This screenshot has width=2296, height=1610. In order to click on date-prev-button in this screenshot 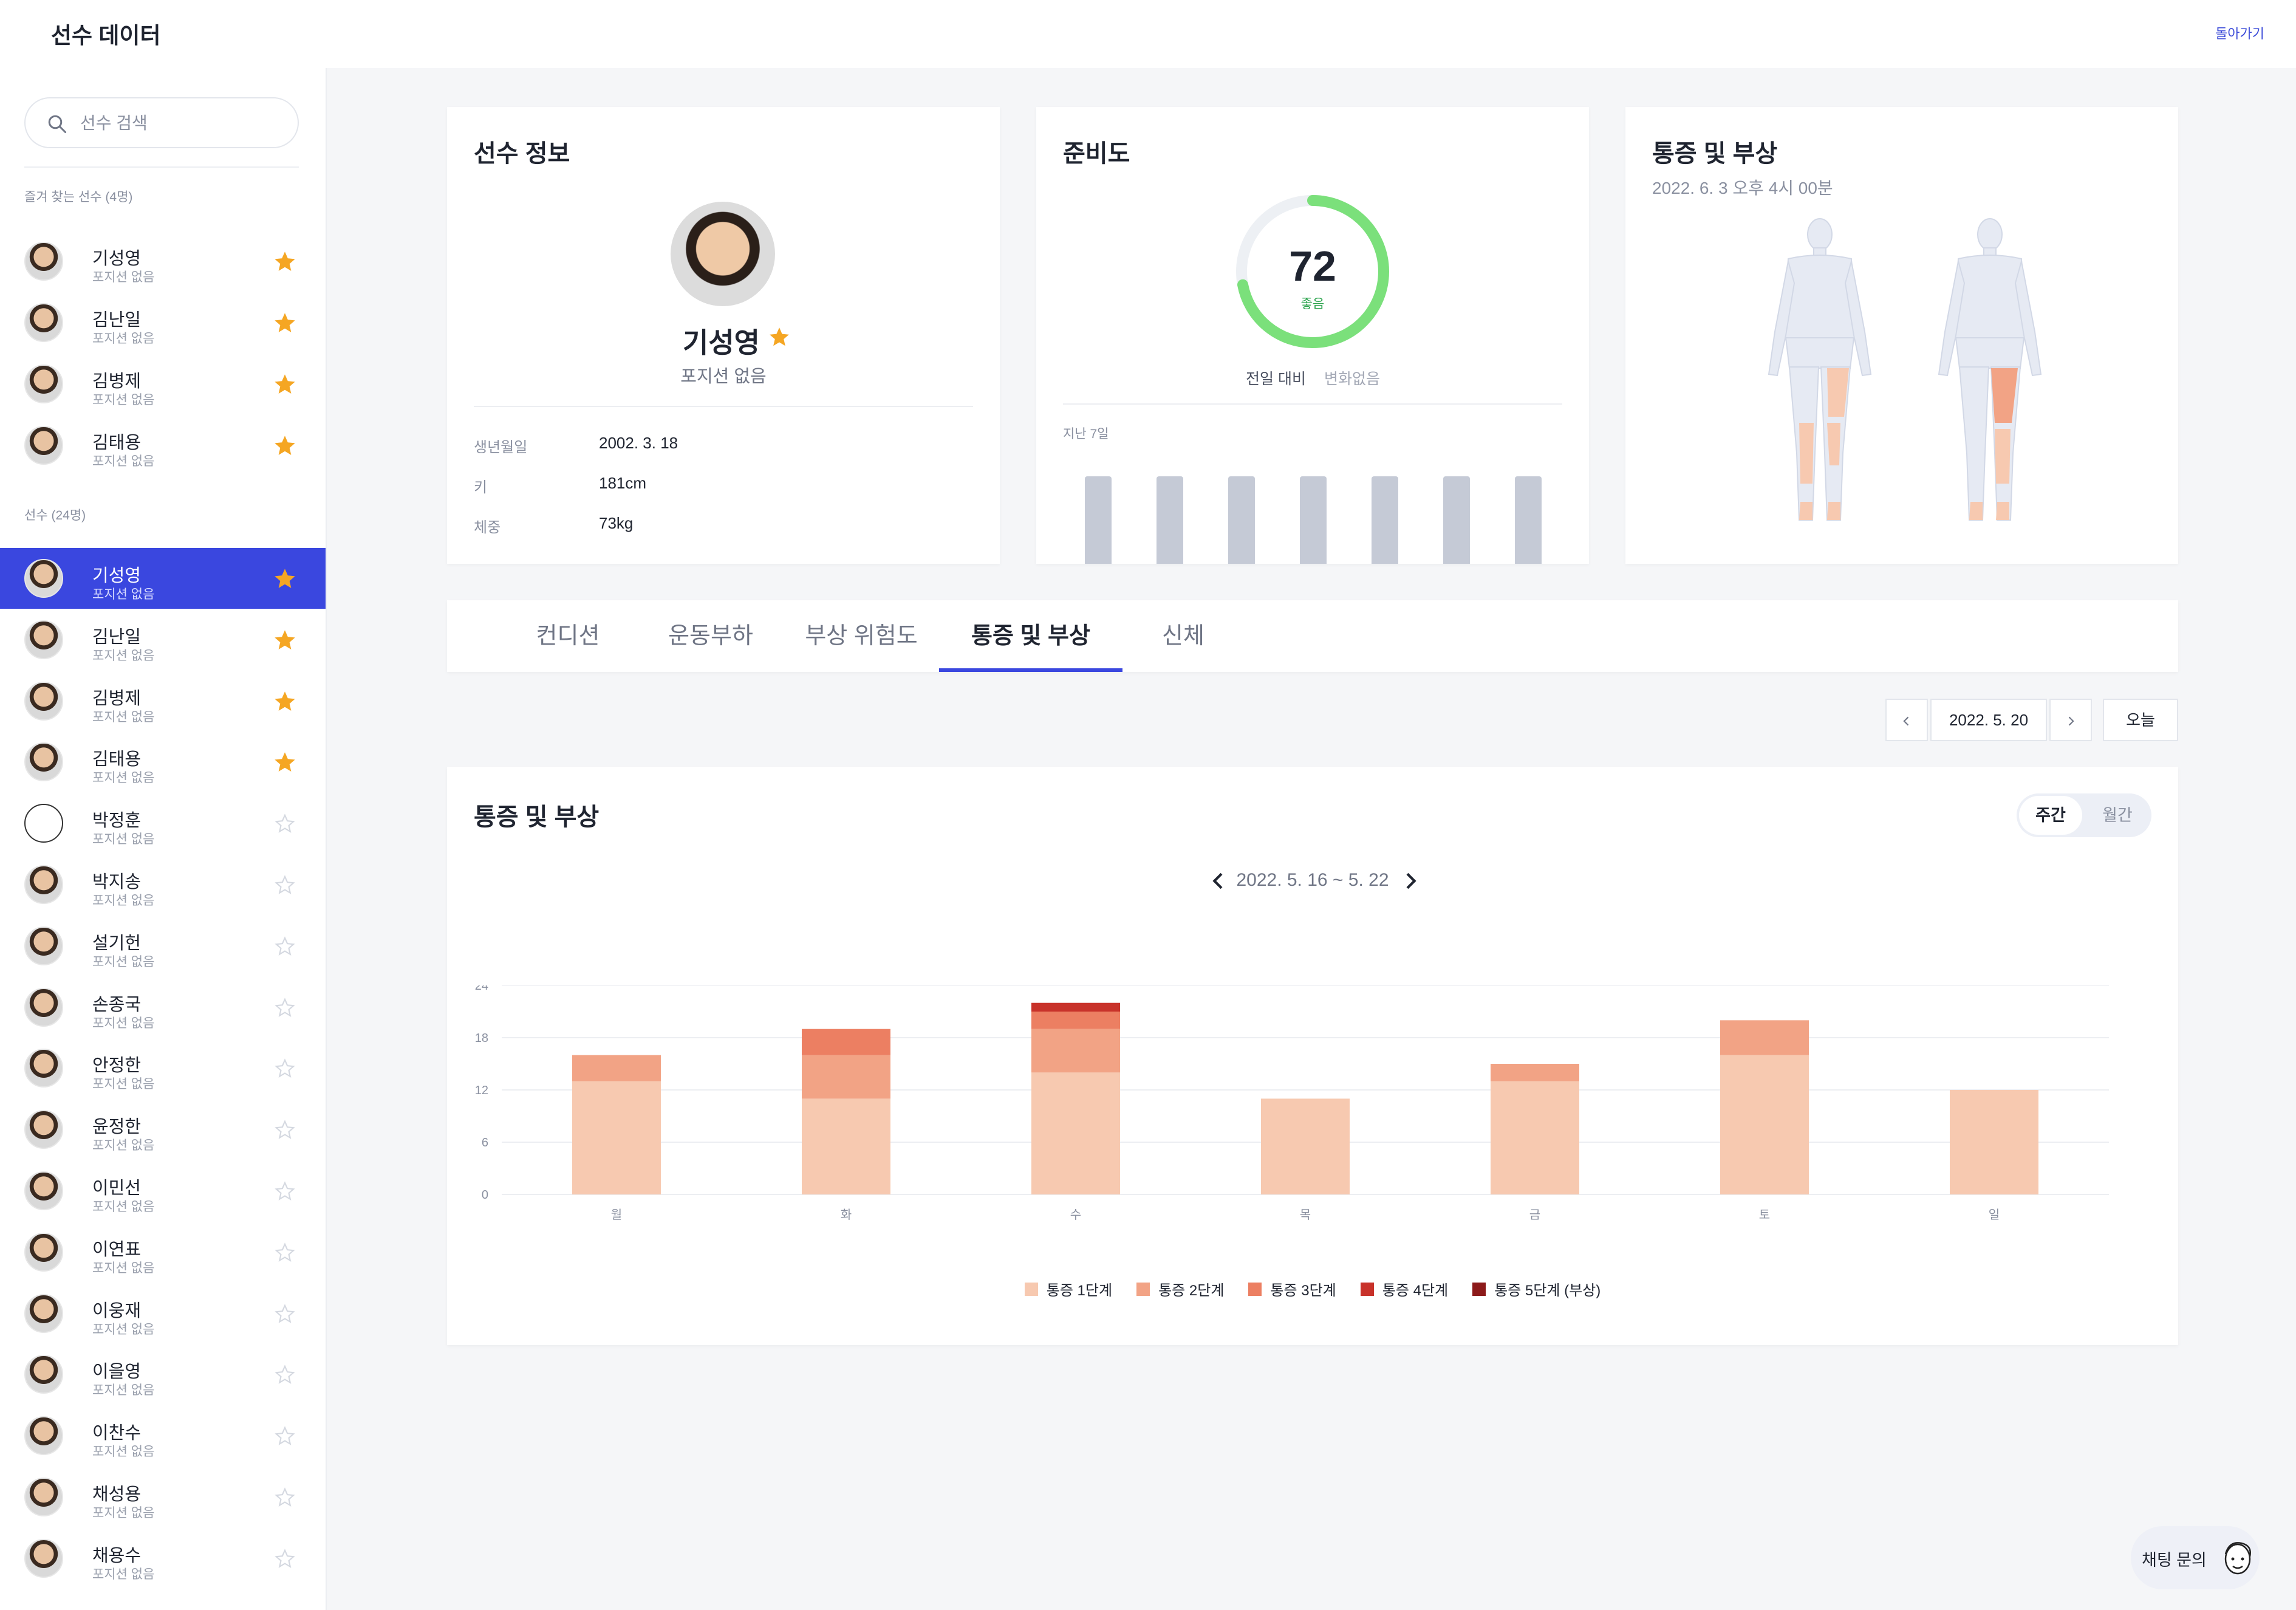, I will do `click(1906, 720)`.